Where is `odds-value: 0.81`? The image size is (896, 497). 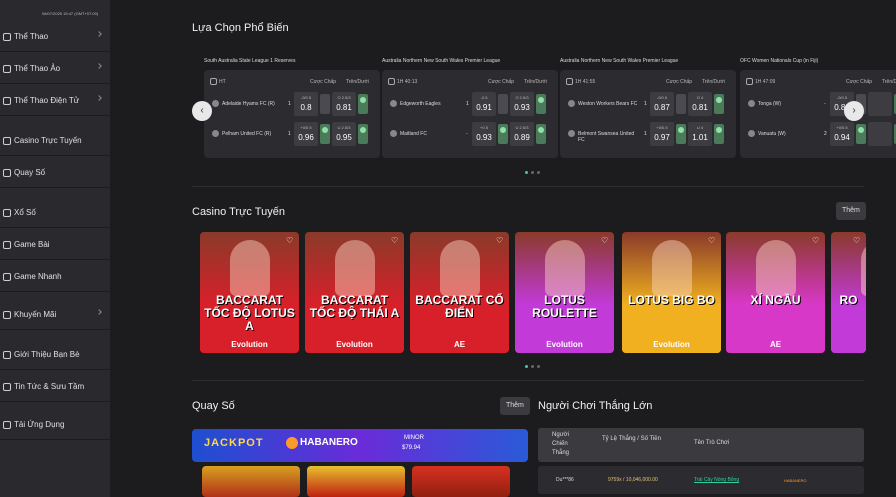
odds-value: 0.81 is located at coordinates (344, 107).